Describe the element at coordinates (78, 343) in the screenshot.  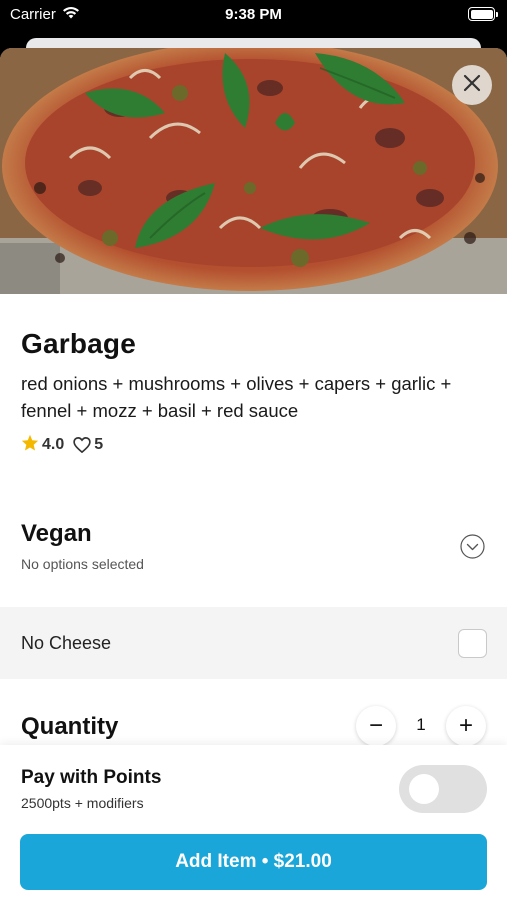
I see `item-title: Garbage` at that location.